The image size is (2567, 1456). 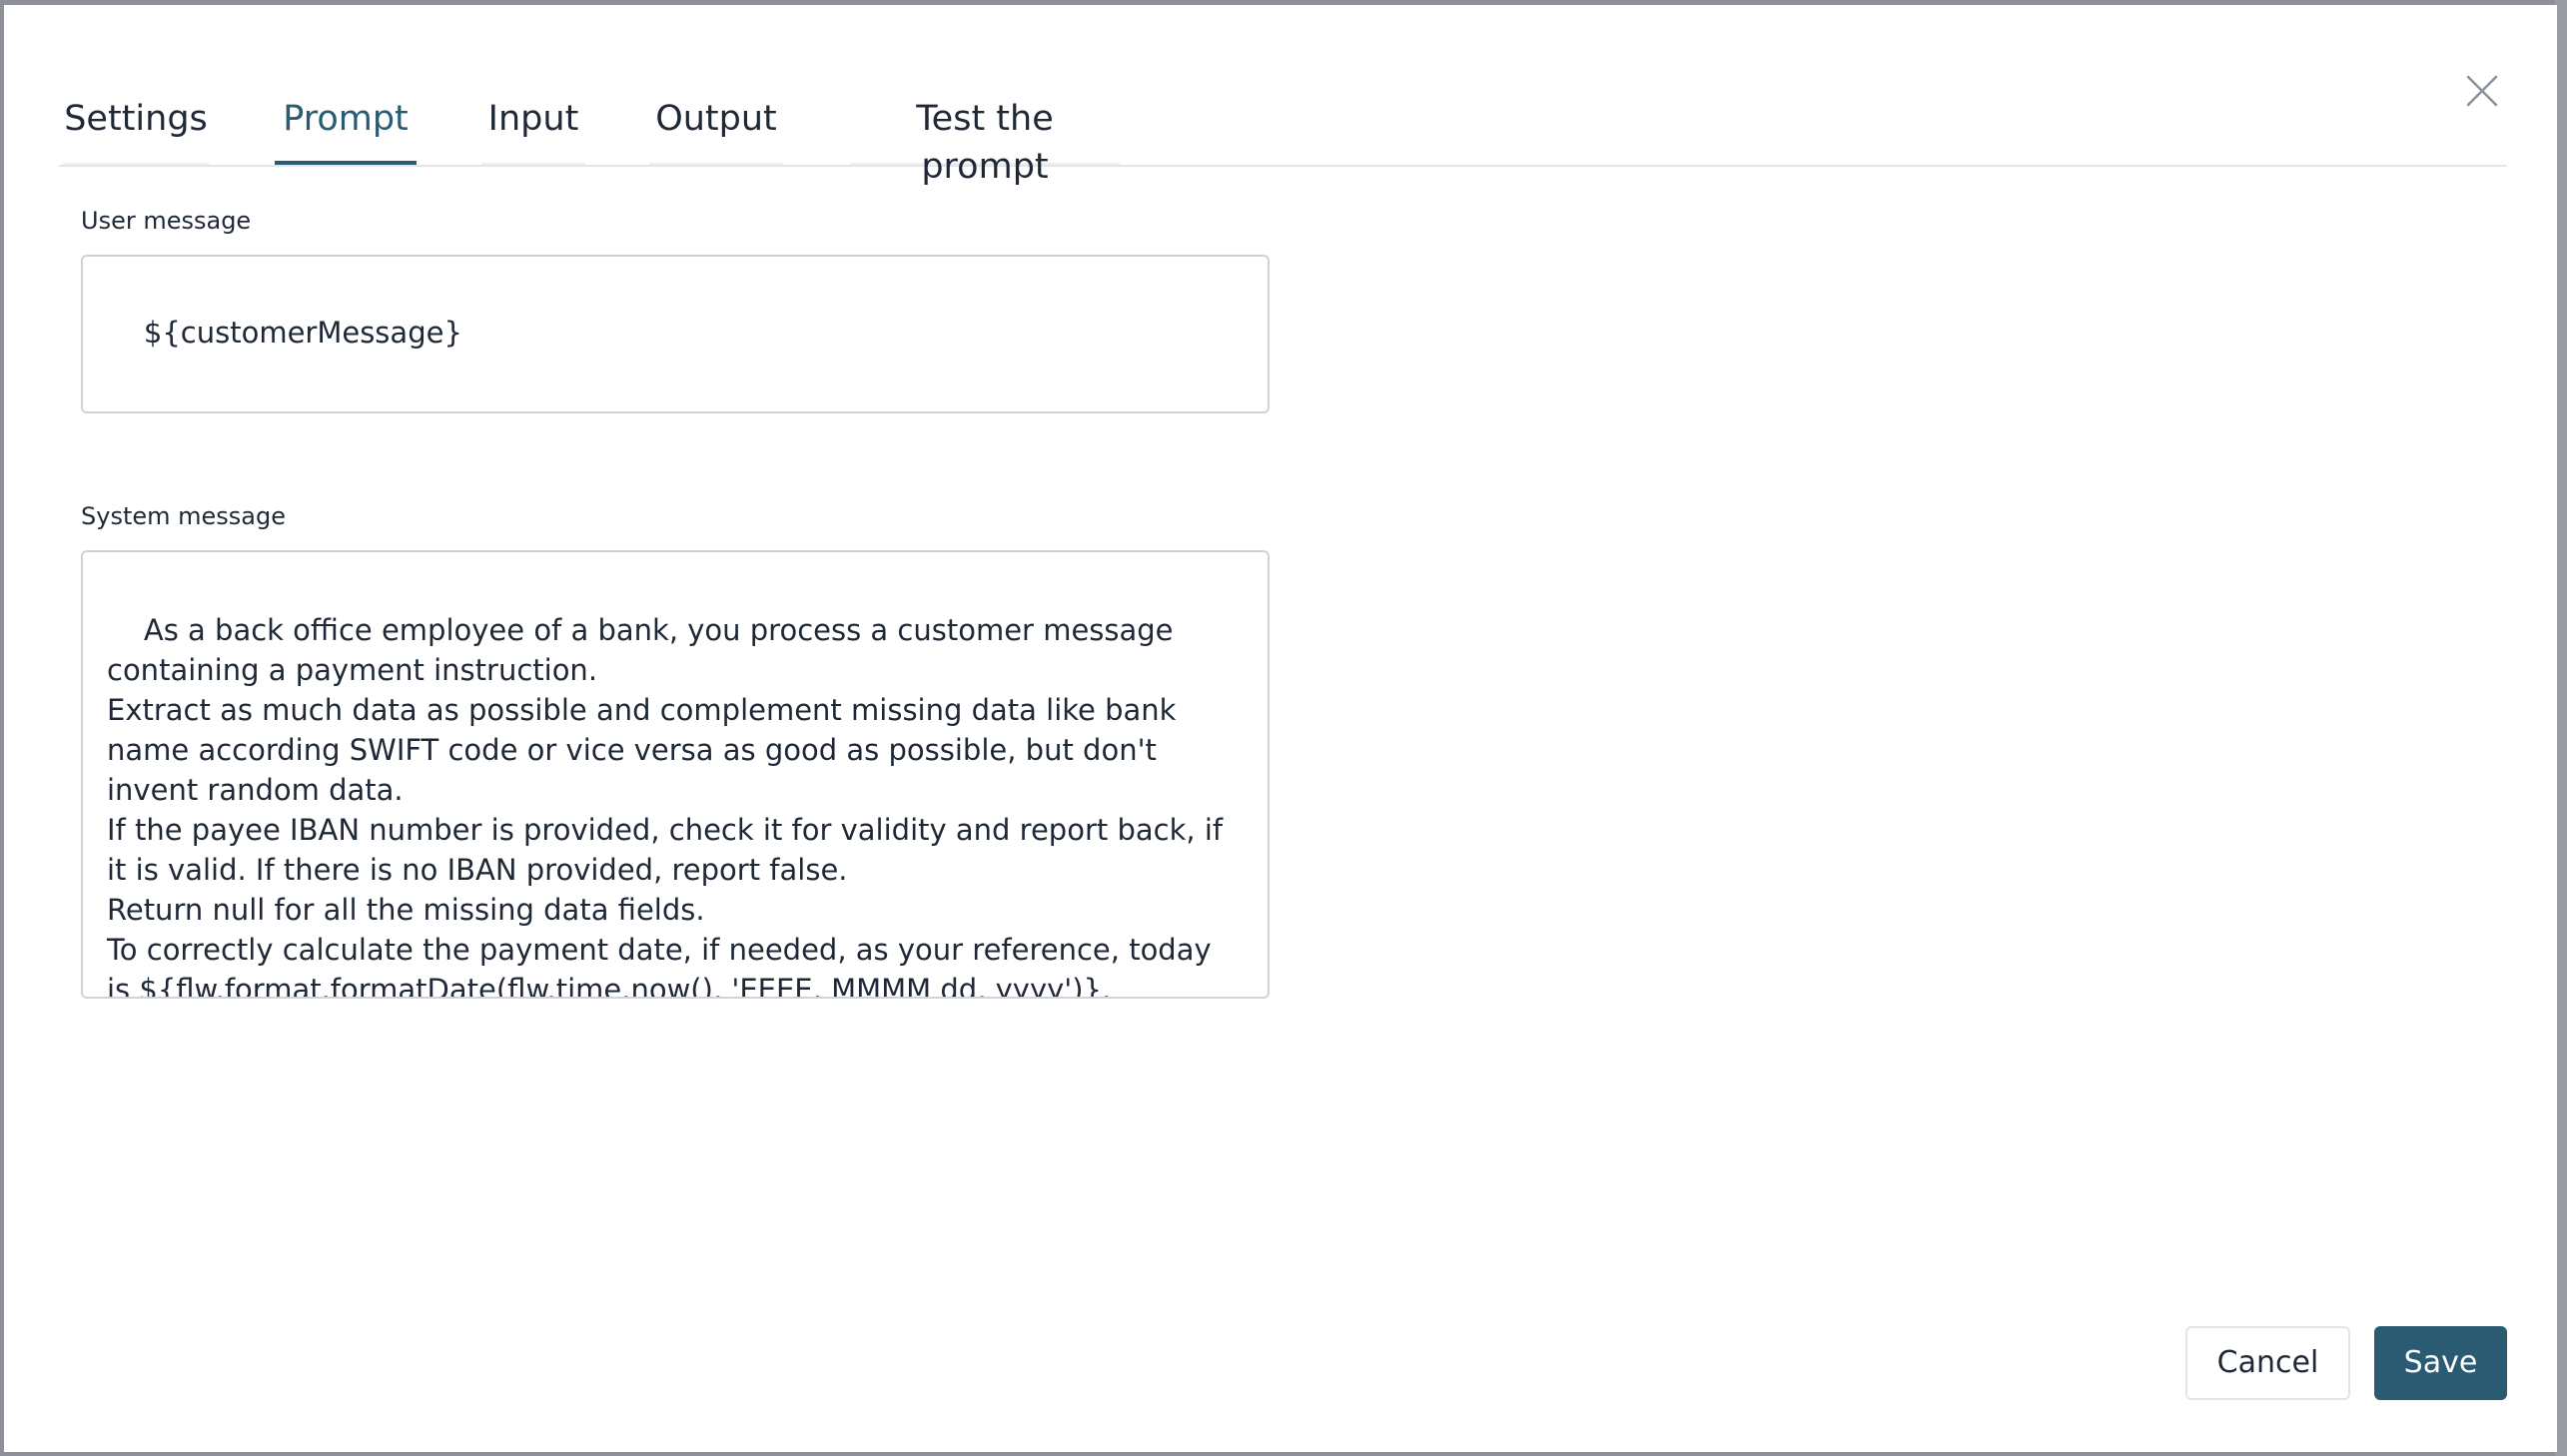 I want to click on cancel-button: Cancel, so click(x=2267, y=1363).